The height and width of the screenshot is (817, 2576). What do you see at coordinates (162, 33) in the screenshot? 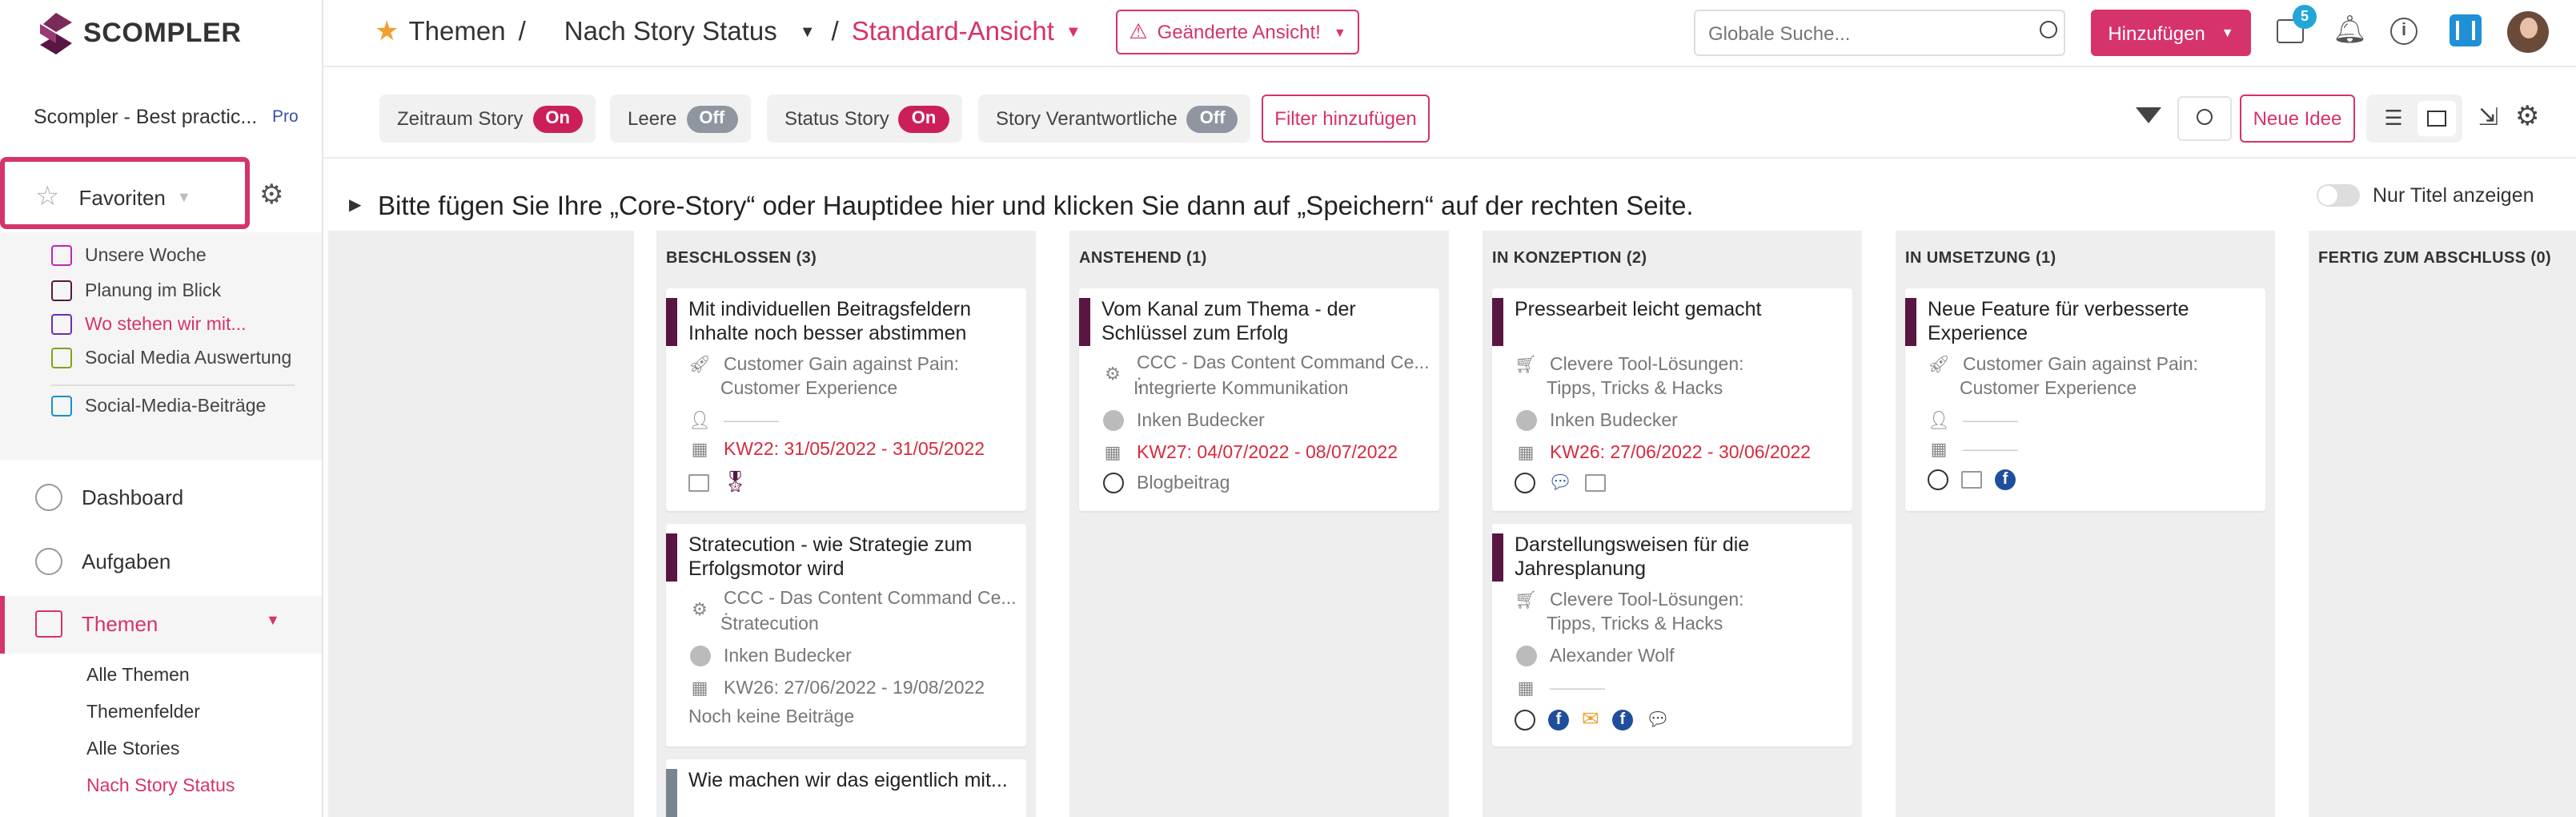
I see `app-name: SCOMPLER` at bounding box center [162, 33].